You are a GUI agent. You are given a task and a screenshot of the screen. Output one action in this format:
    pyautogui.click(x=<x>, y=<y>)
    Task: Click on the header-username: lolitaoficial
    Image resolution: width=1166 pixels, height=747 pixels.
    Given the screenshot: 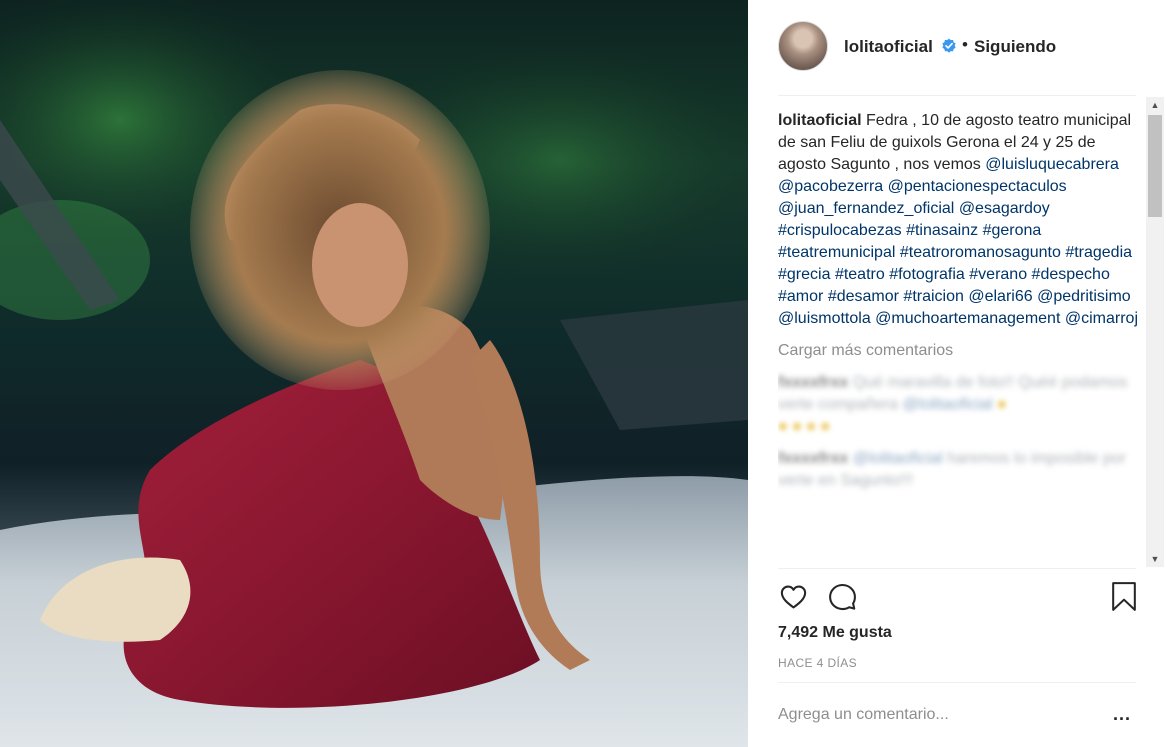 What is the action you would take?
    pyautogui.click(x=888, y=47)
    